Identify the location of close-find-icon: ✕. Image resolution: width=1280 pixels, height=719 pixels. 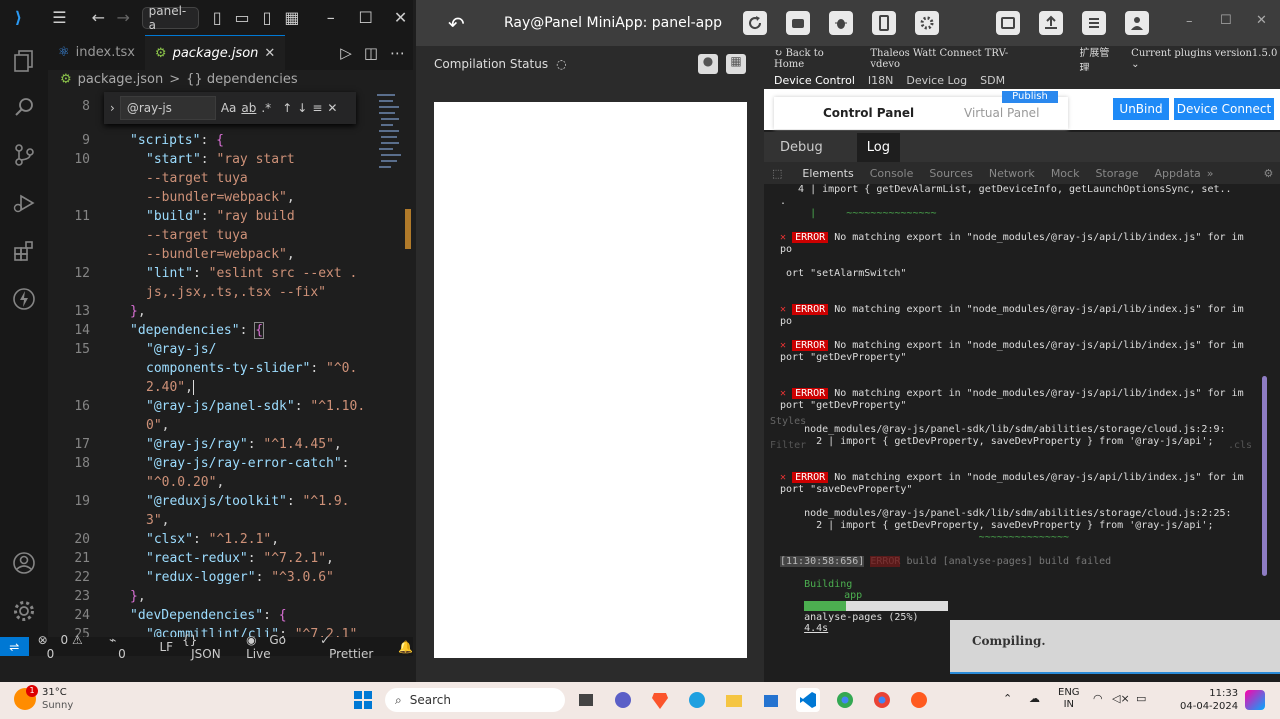
(332, 108).